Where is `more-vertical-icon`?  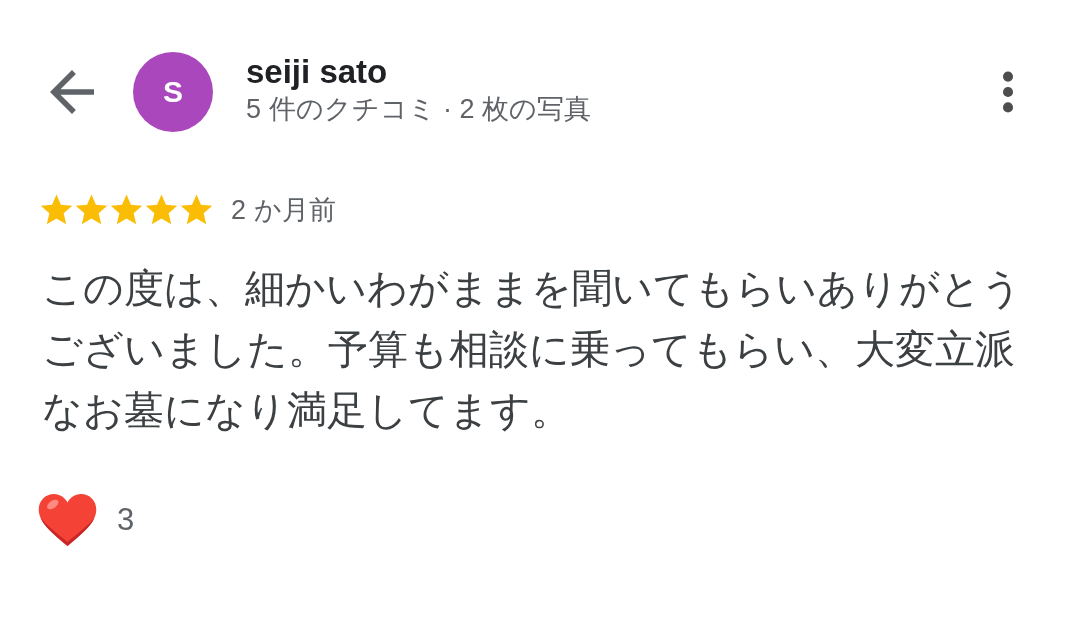 more-vertical-icon is located at coordinates (1008, 92).